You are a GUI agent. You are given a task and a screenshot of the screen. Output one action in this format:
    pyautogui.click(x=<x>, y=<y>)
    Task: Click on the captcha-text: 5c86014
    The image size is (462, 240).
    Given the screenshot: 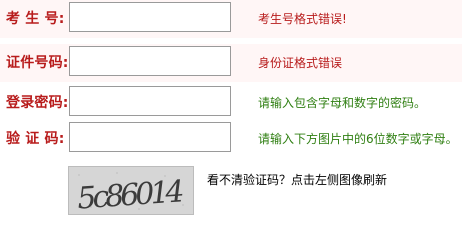 What is the action you would take?
    pyautogui.click(x=129, y=194)
    